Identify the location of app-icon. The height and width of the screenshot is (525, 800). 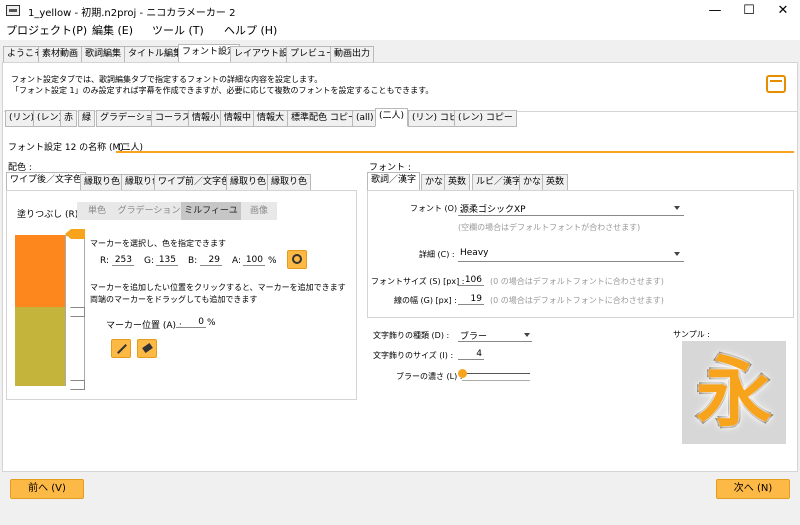
(13, 10).